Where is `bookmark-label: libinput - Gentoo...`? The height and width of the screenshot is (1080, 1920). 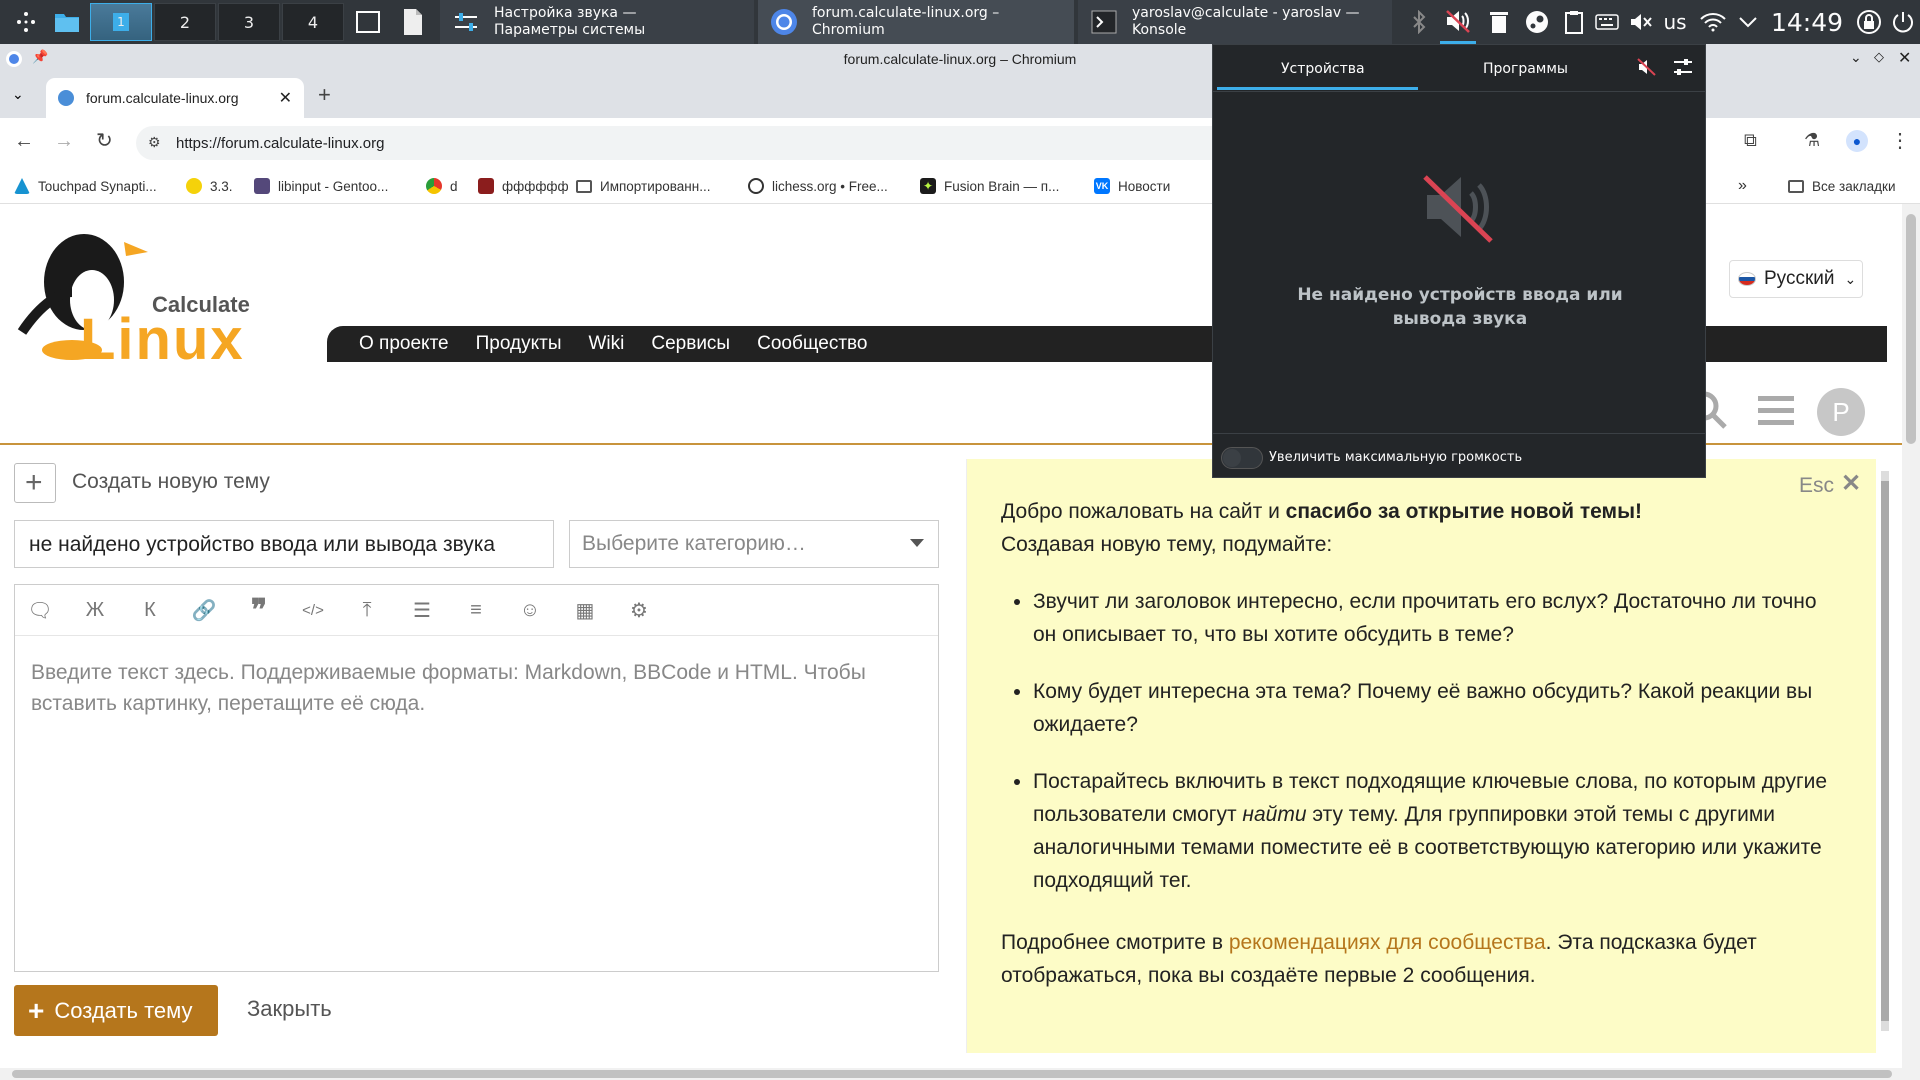 bookmark-label: libinput - Gentoo... is located at coordinates (333, 186).